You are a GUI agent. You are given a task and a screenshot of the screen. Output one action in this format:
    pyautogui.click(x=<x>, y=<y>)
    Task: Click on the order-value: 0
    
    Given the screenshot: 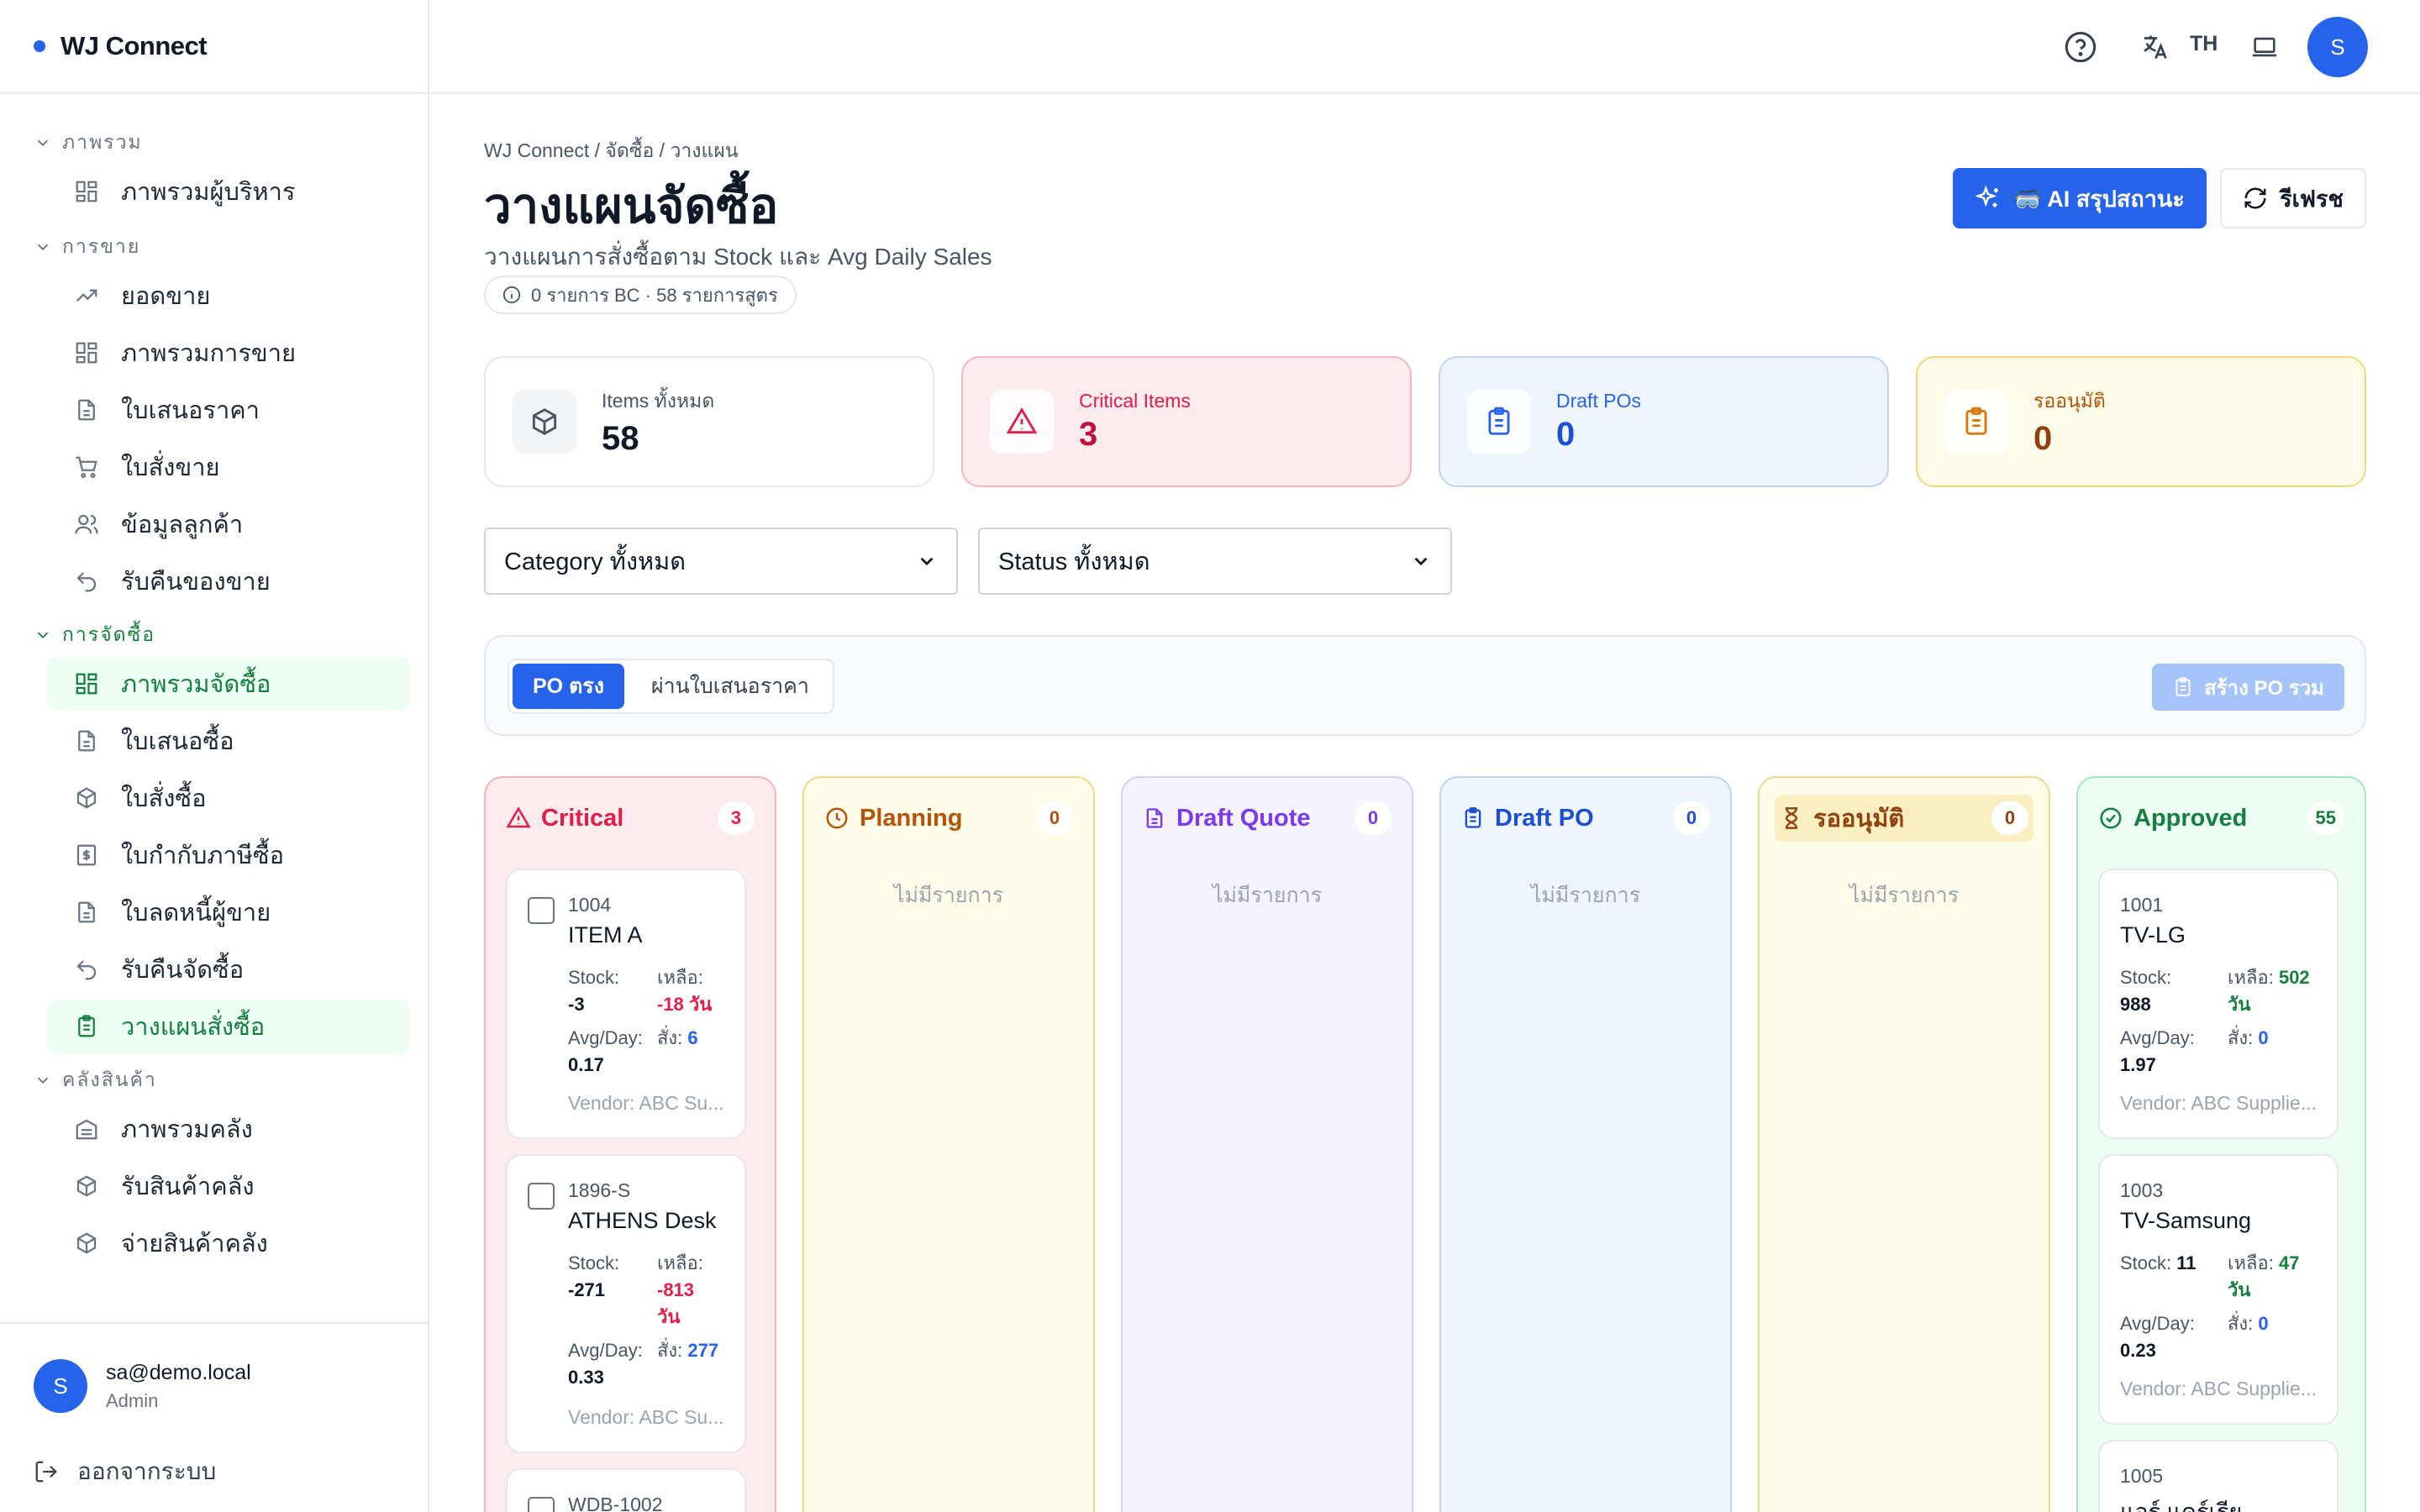 What is the action you would take?
    pyautogui.click(x=2264, y=1037)
    